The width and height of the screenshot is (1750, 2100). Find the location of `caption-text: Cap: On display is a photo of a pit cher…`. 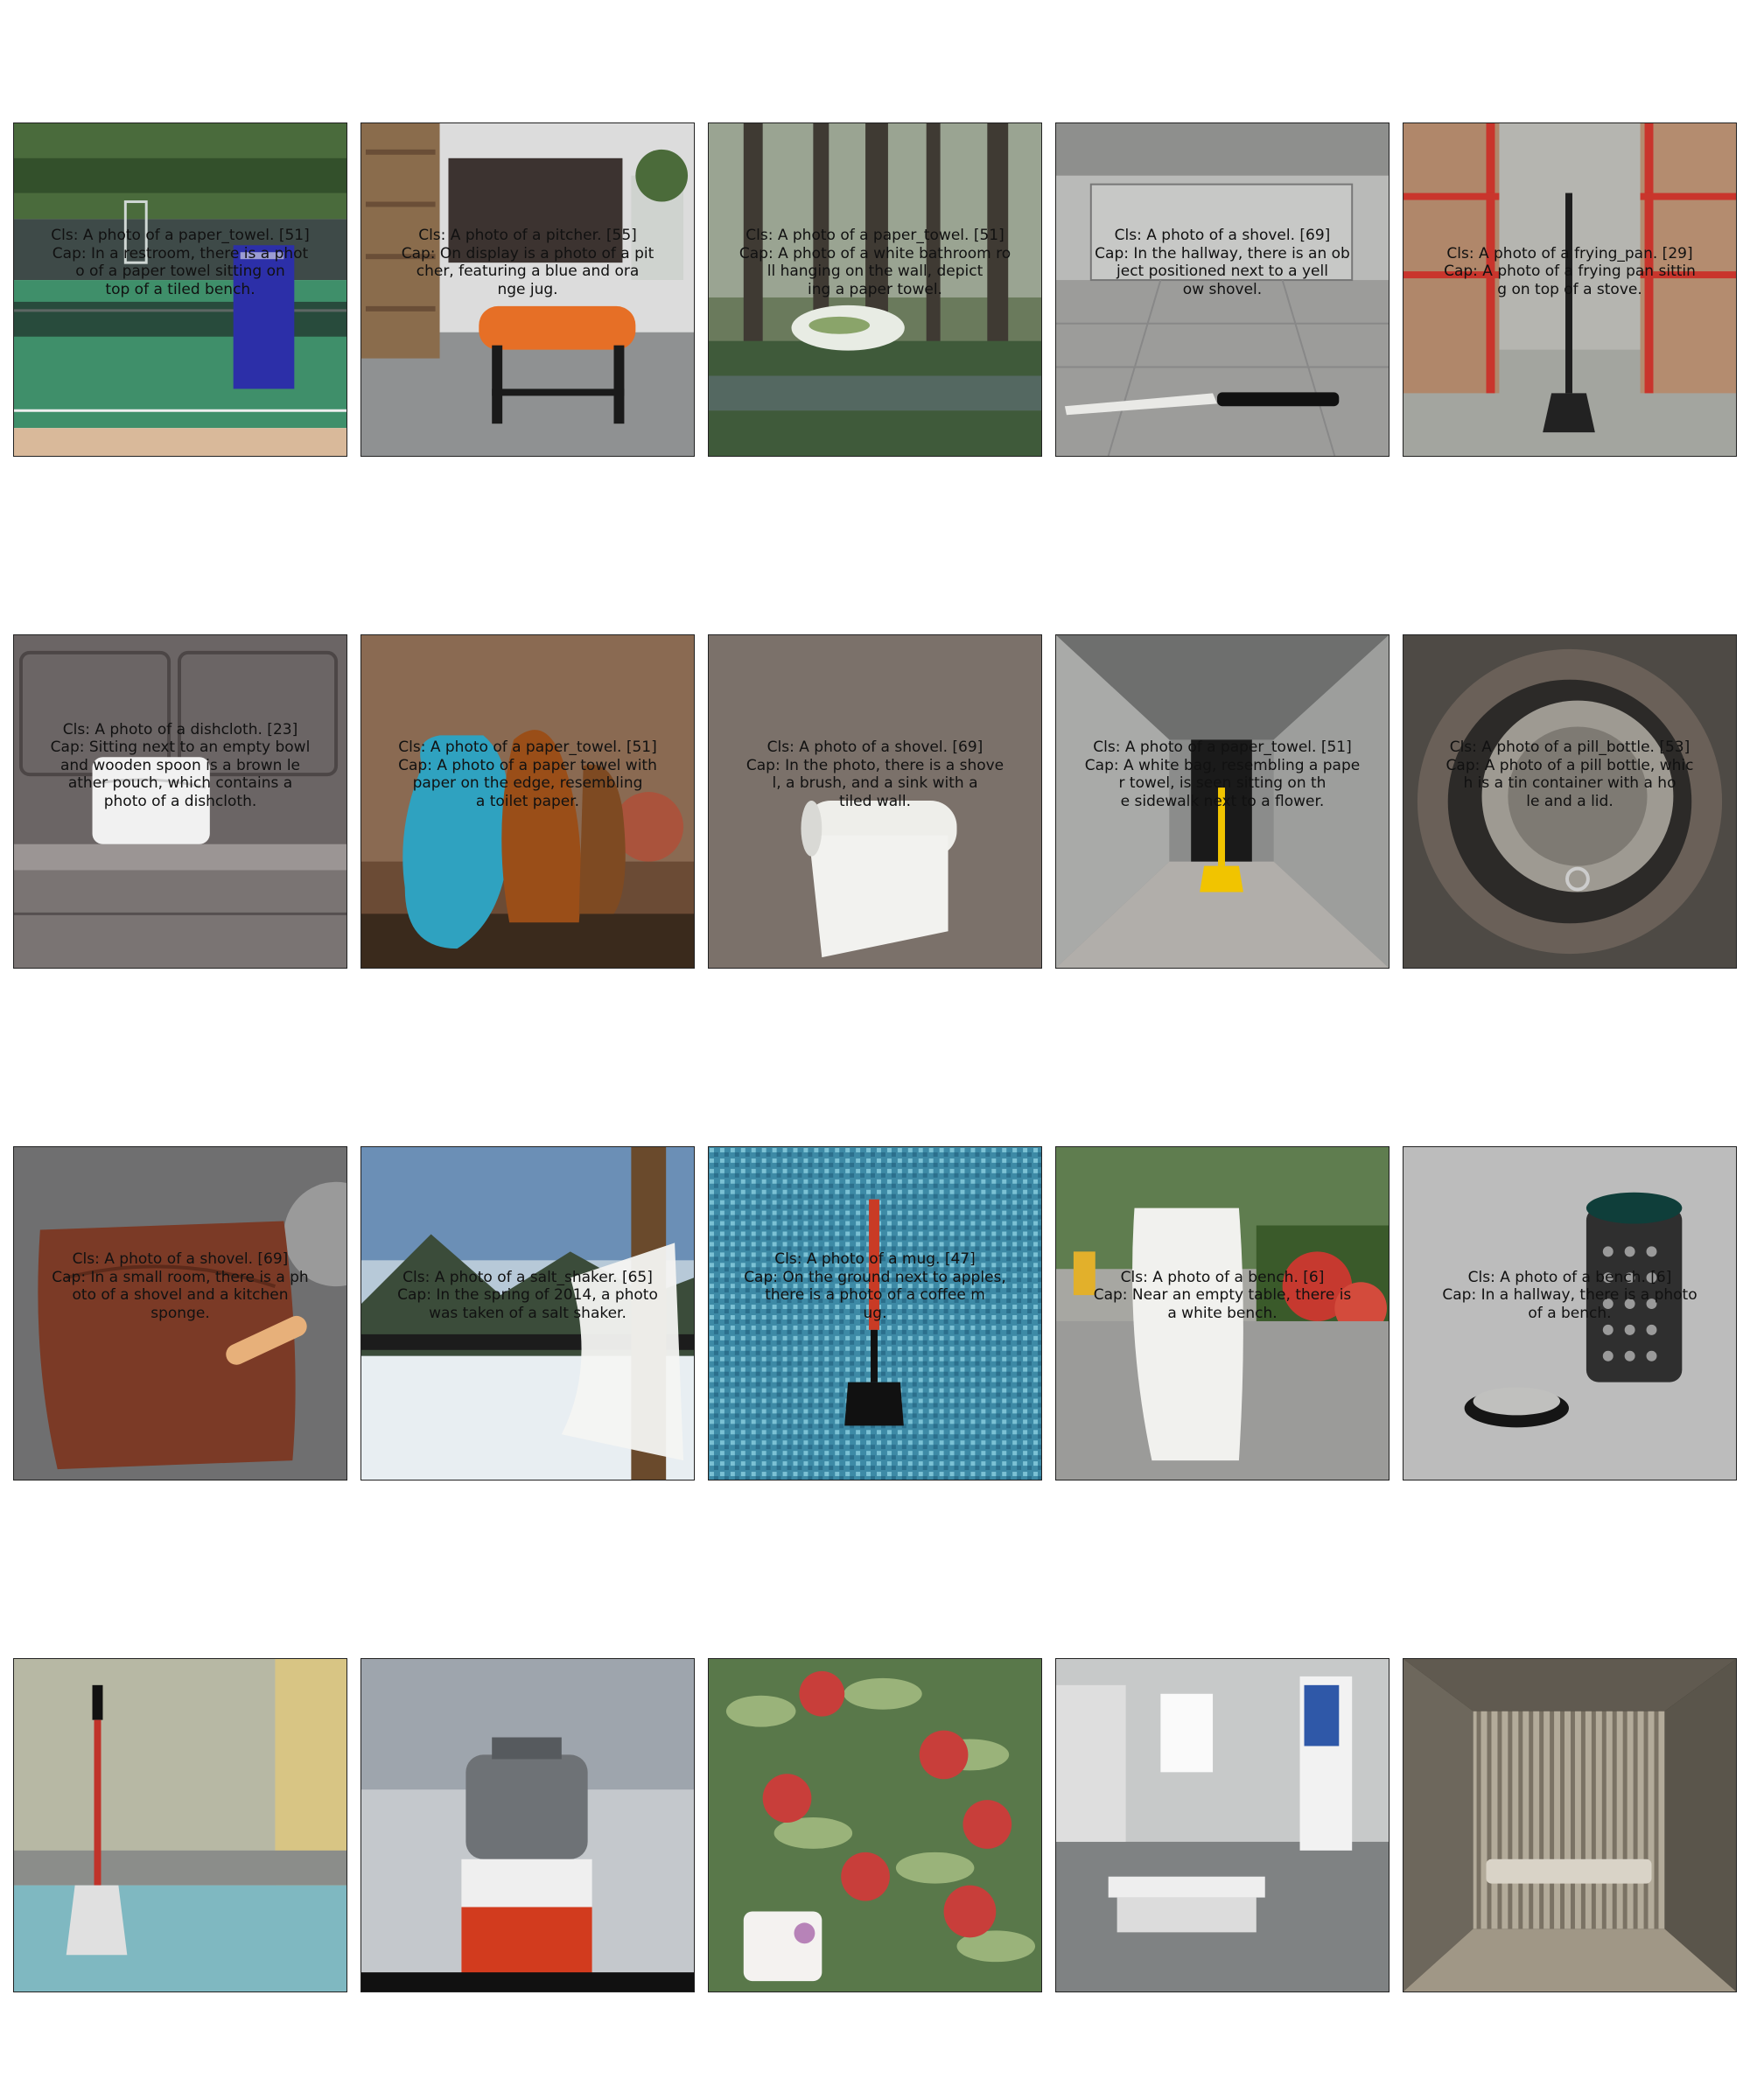

caption-text: Cap: On display is a photo of a pit cher… is located at coordinates (527, 271).